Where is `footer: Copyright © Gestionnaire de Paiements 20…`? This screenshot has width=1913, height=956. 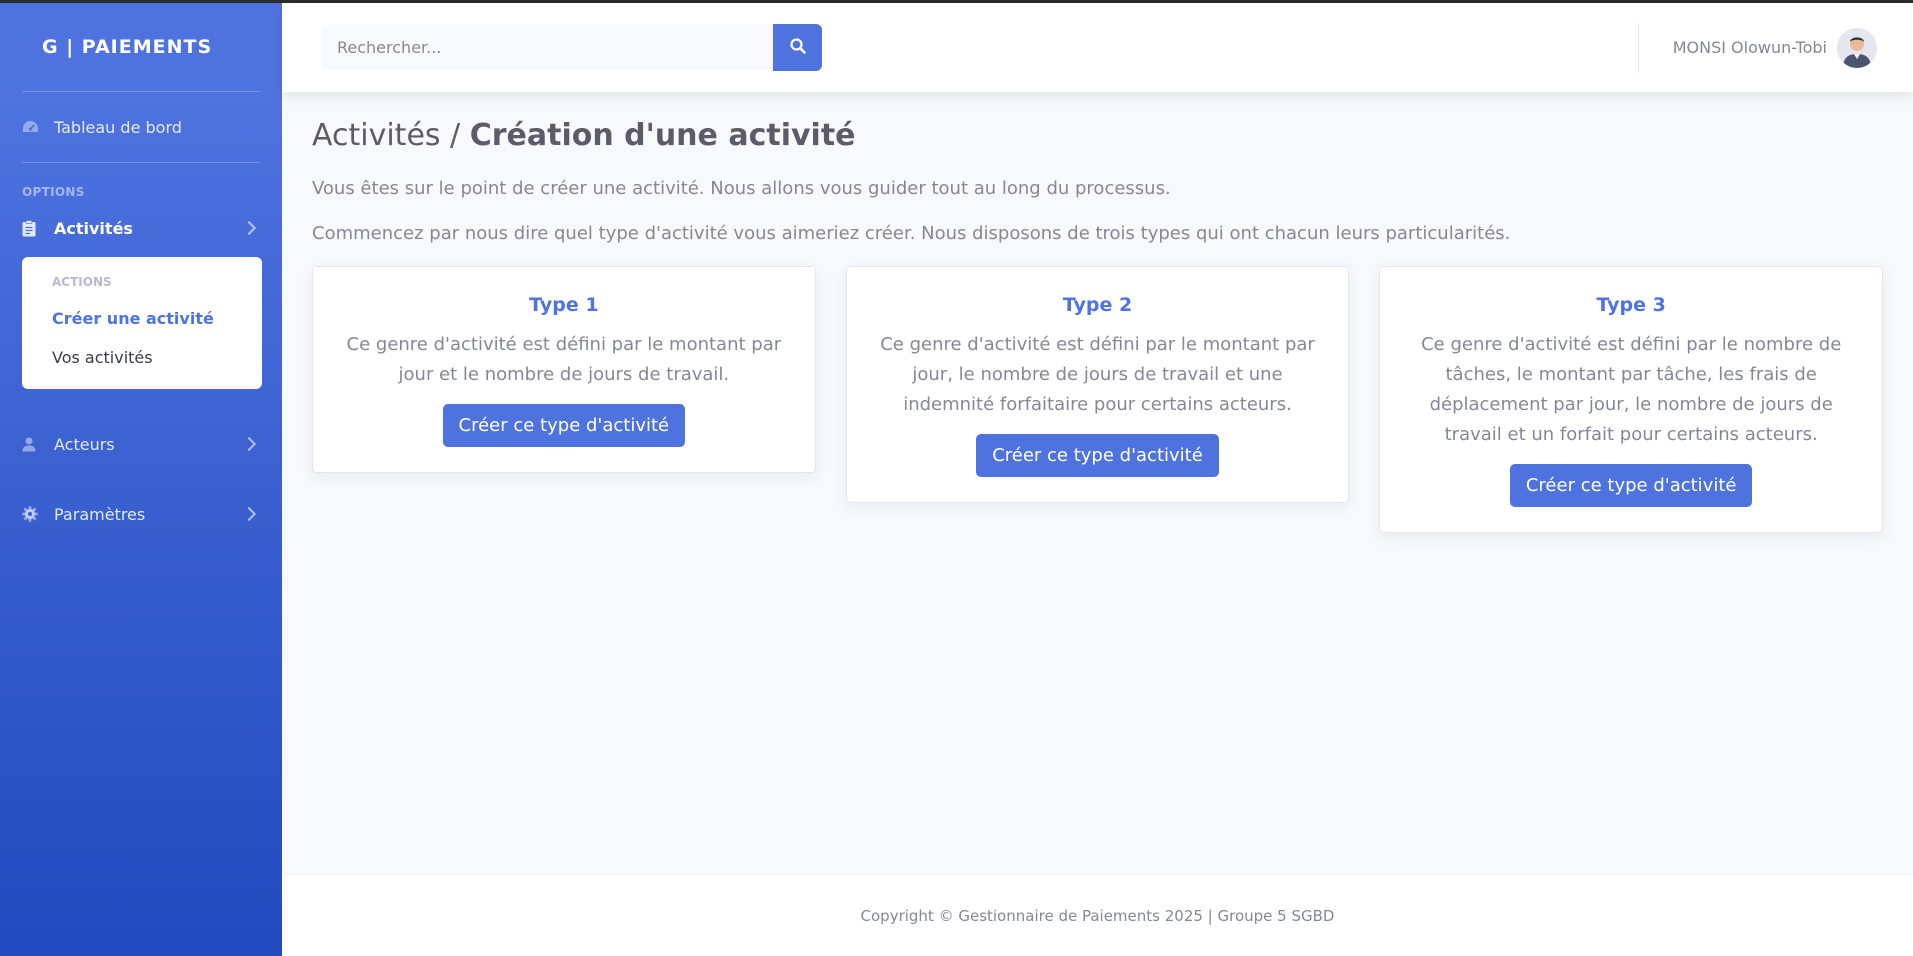
footer: Copyright © Gestionnaire de Paiements 20… is located at coordinates (1097, 916).